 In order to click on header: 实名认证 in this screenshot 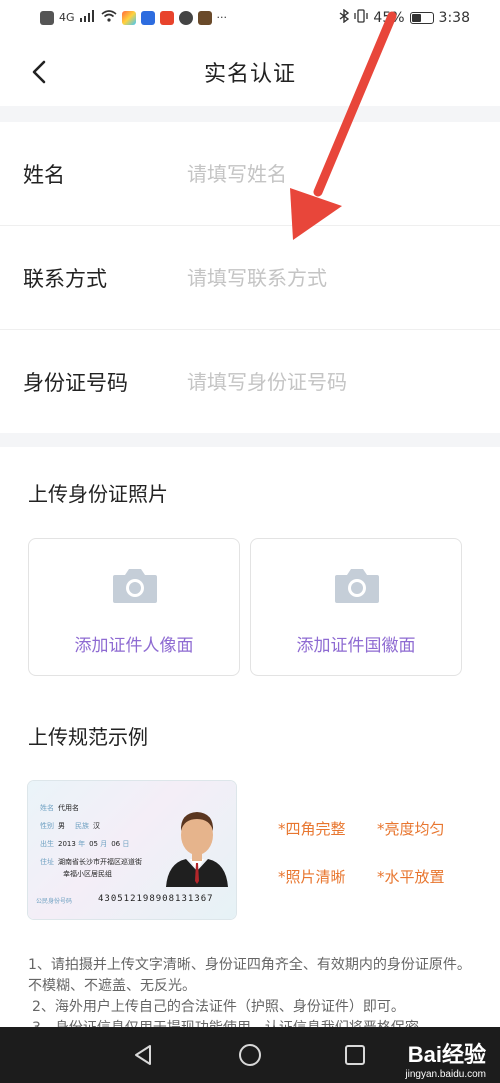, I will do `click(250, 72)`.